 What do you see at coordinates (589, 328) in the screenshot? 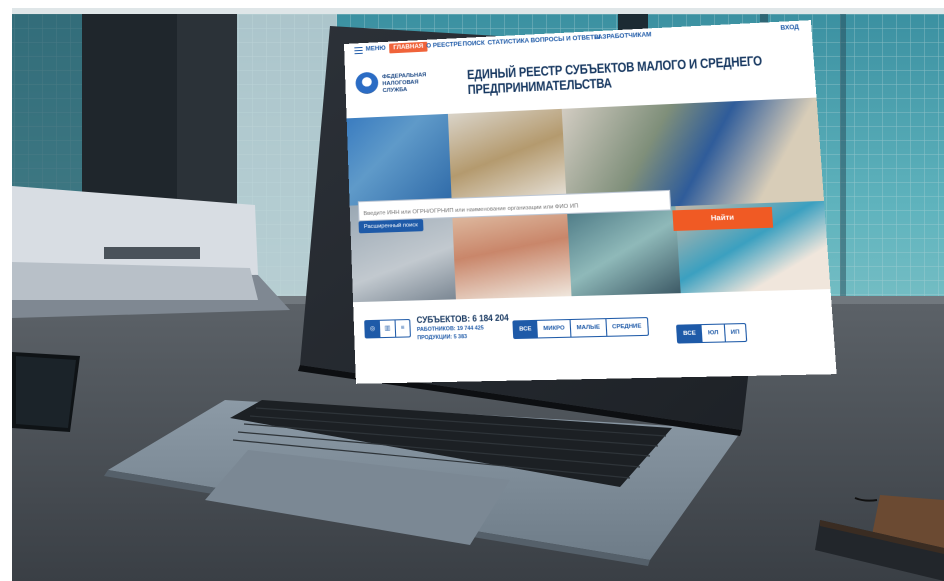
I see `size-filter-small: МАЛЫЕ` at bounding box center [589, 328].